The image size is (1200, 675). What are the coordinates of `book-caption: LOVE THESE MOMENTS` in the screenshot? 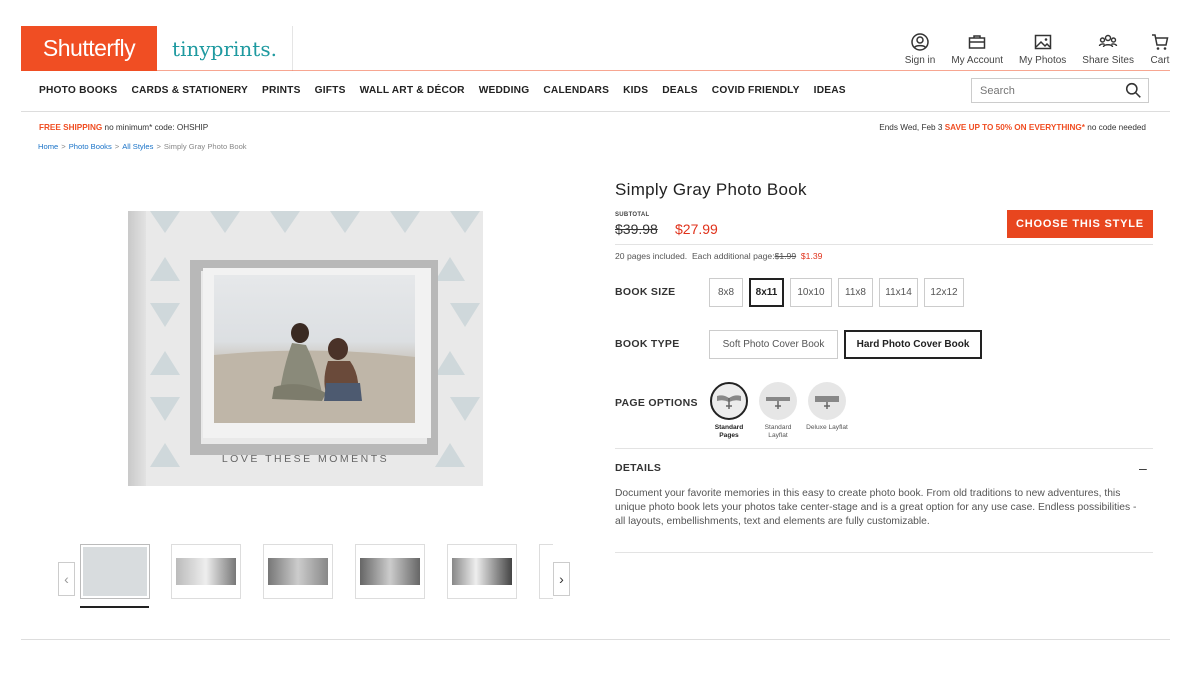 It's located at (305, 459).